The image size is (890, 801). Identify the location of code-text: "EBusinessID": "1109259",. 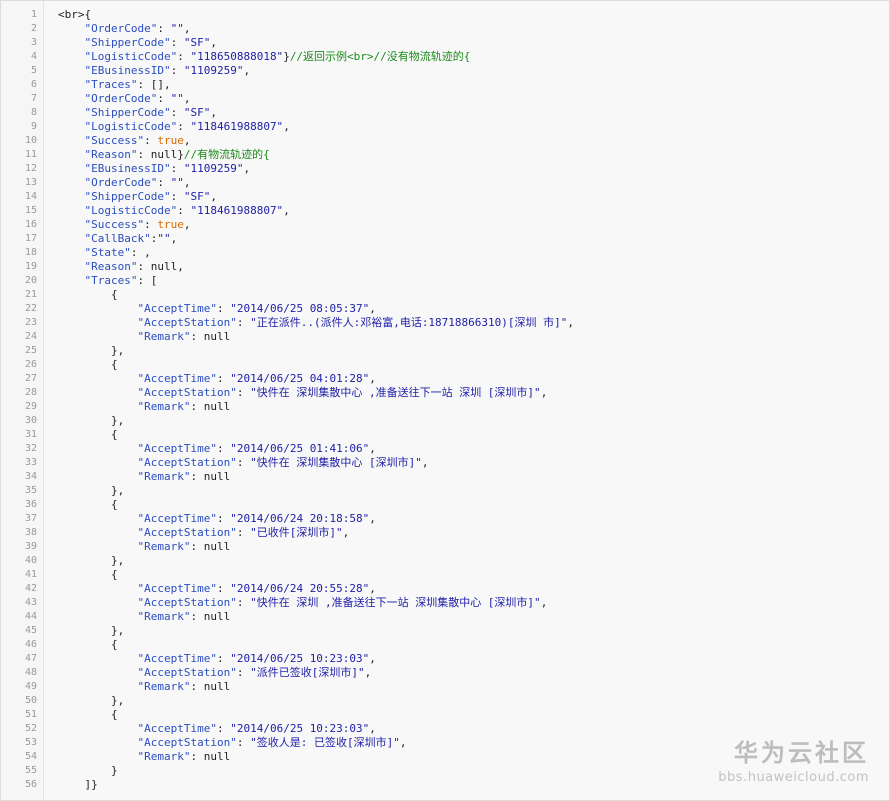
(154, 169).